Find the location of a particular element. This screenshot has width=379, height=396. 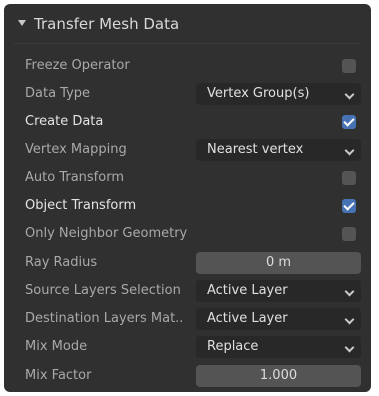

row-object-transform: Object Transform is located at coordinates (187, 206).